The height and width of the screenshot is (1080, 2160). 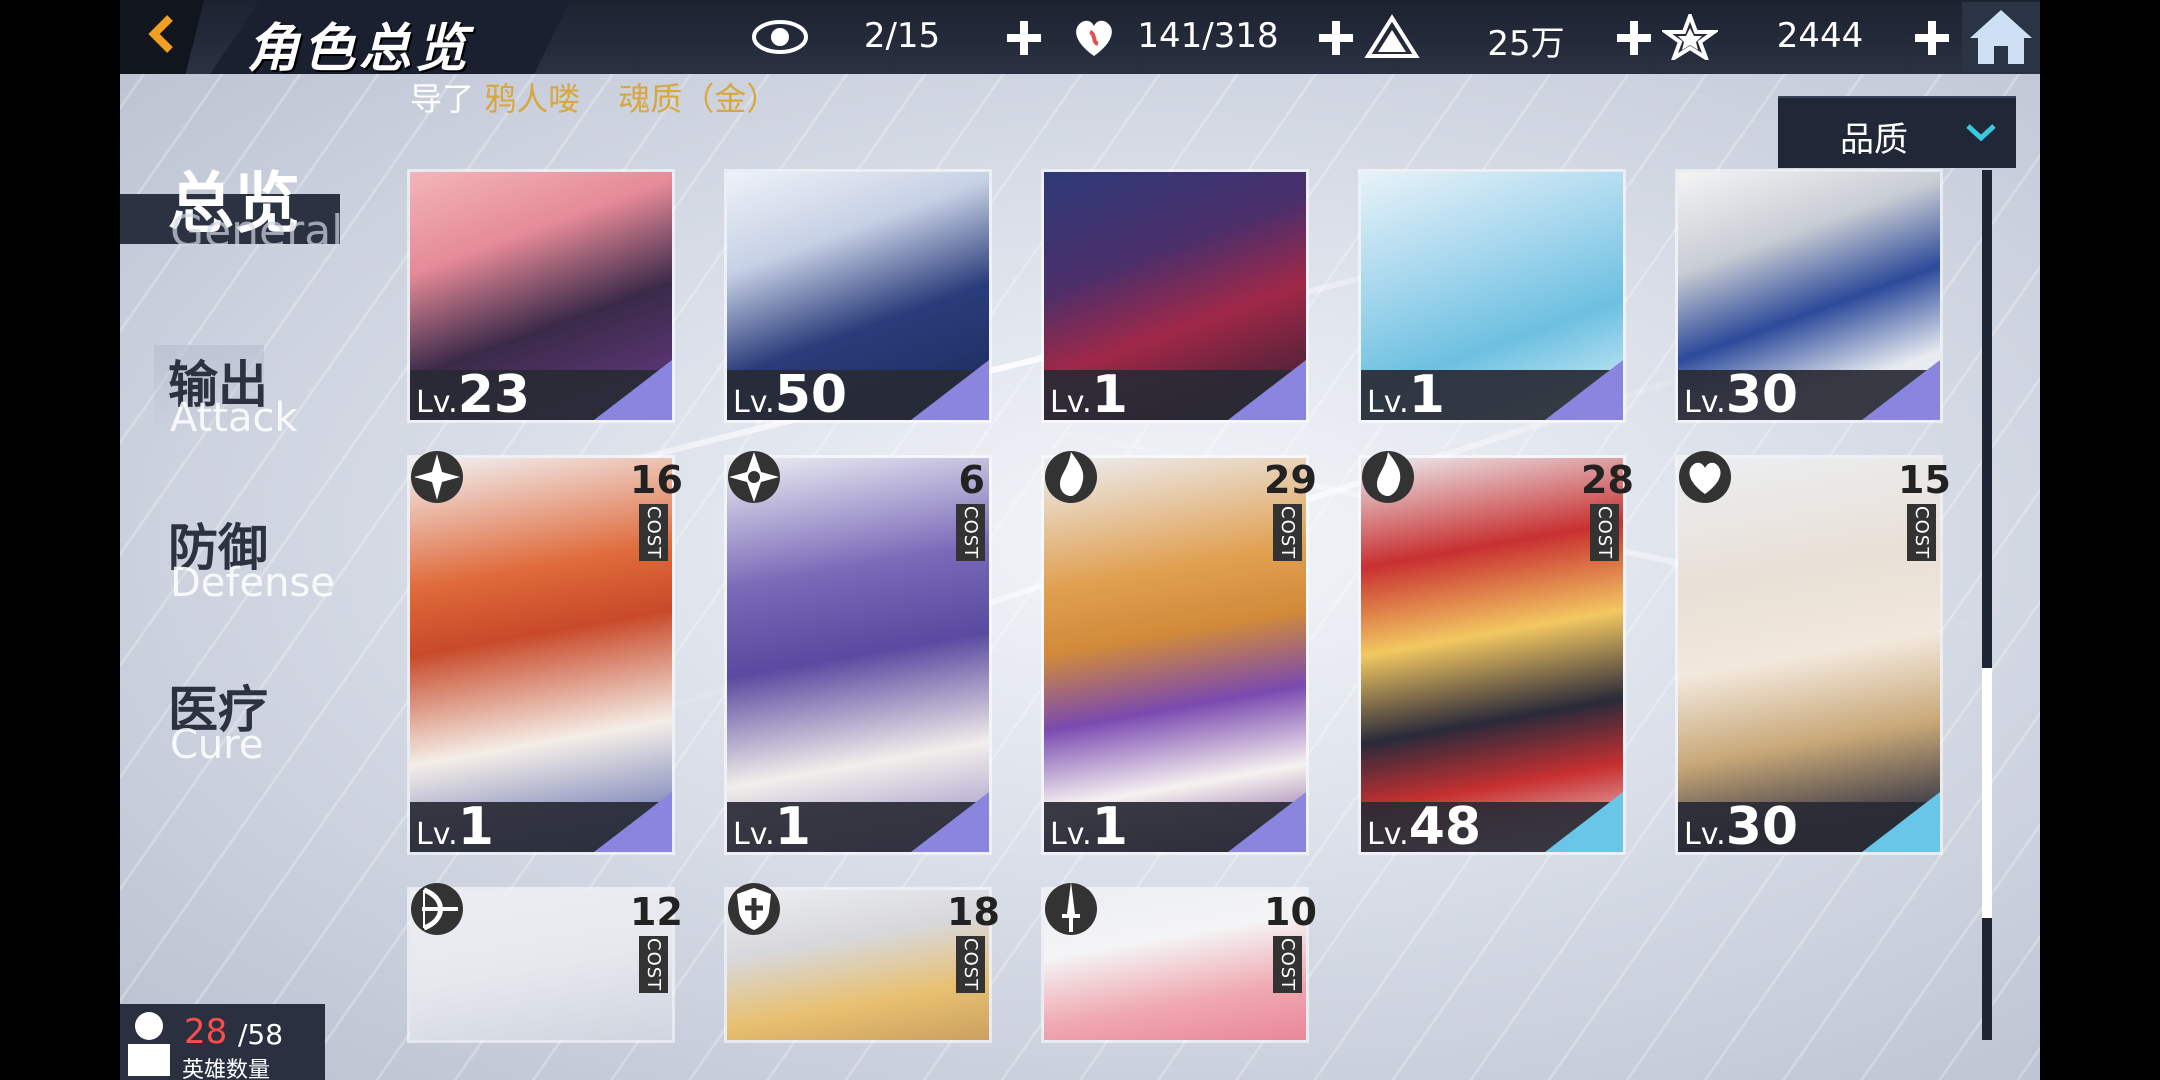 I want to click on cost-badge: 6 COST, so click(x=966, y=511).